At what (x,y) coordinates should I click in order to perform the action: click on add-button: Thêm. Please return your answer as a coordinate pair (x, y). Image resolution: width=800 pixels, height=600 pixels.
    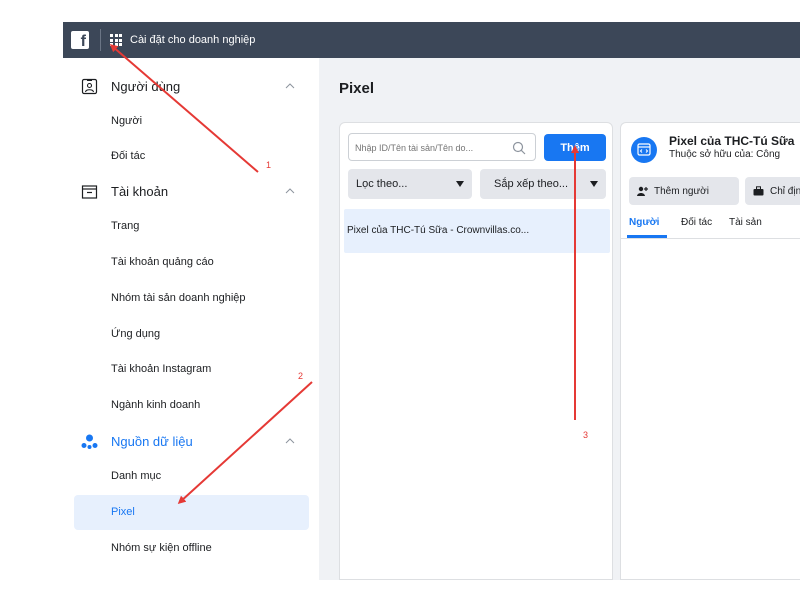
    Looking at the image, I should click on (575, 147).